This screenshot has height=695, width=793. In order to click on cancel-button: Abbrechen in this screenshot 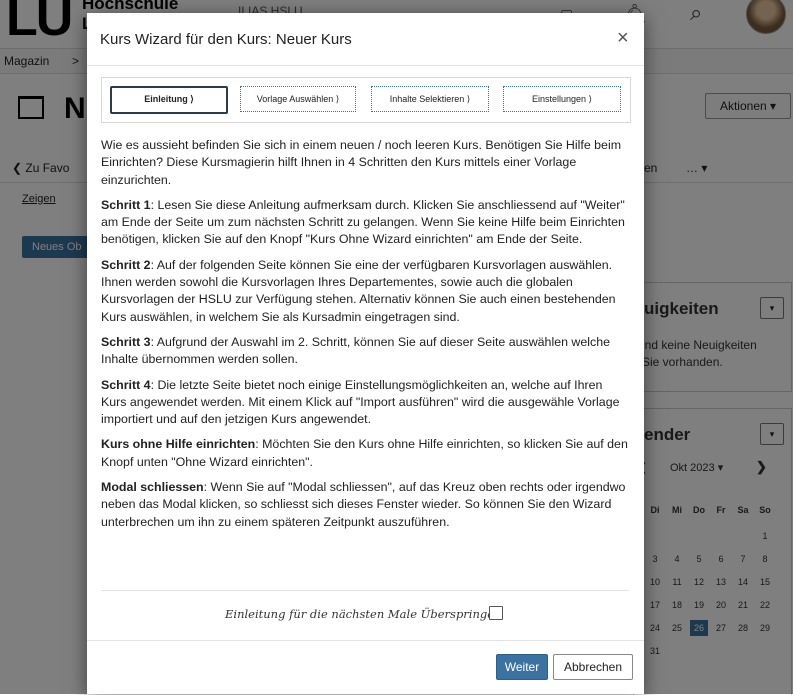, I will do `click(593, 667)`.